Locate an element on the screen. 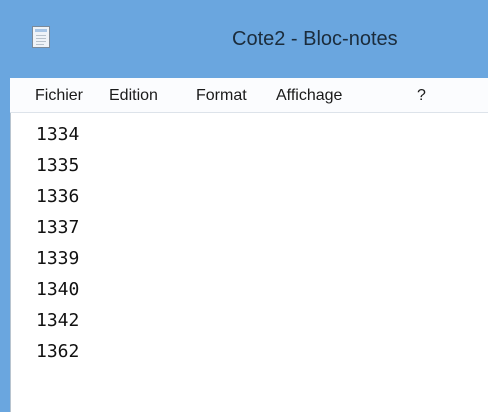  menu-format: Format is located at coordinates (221, 95).